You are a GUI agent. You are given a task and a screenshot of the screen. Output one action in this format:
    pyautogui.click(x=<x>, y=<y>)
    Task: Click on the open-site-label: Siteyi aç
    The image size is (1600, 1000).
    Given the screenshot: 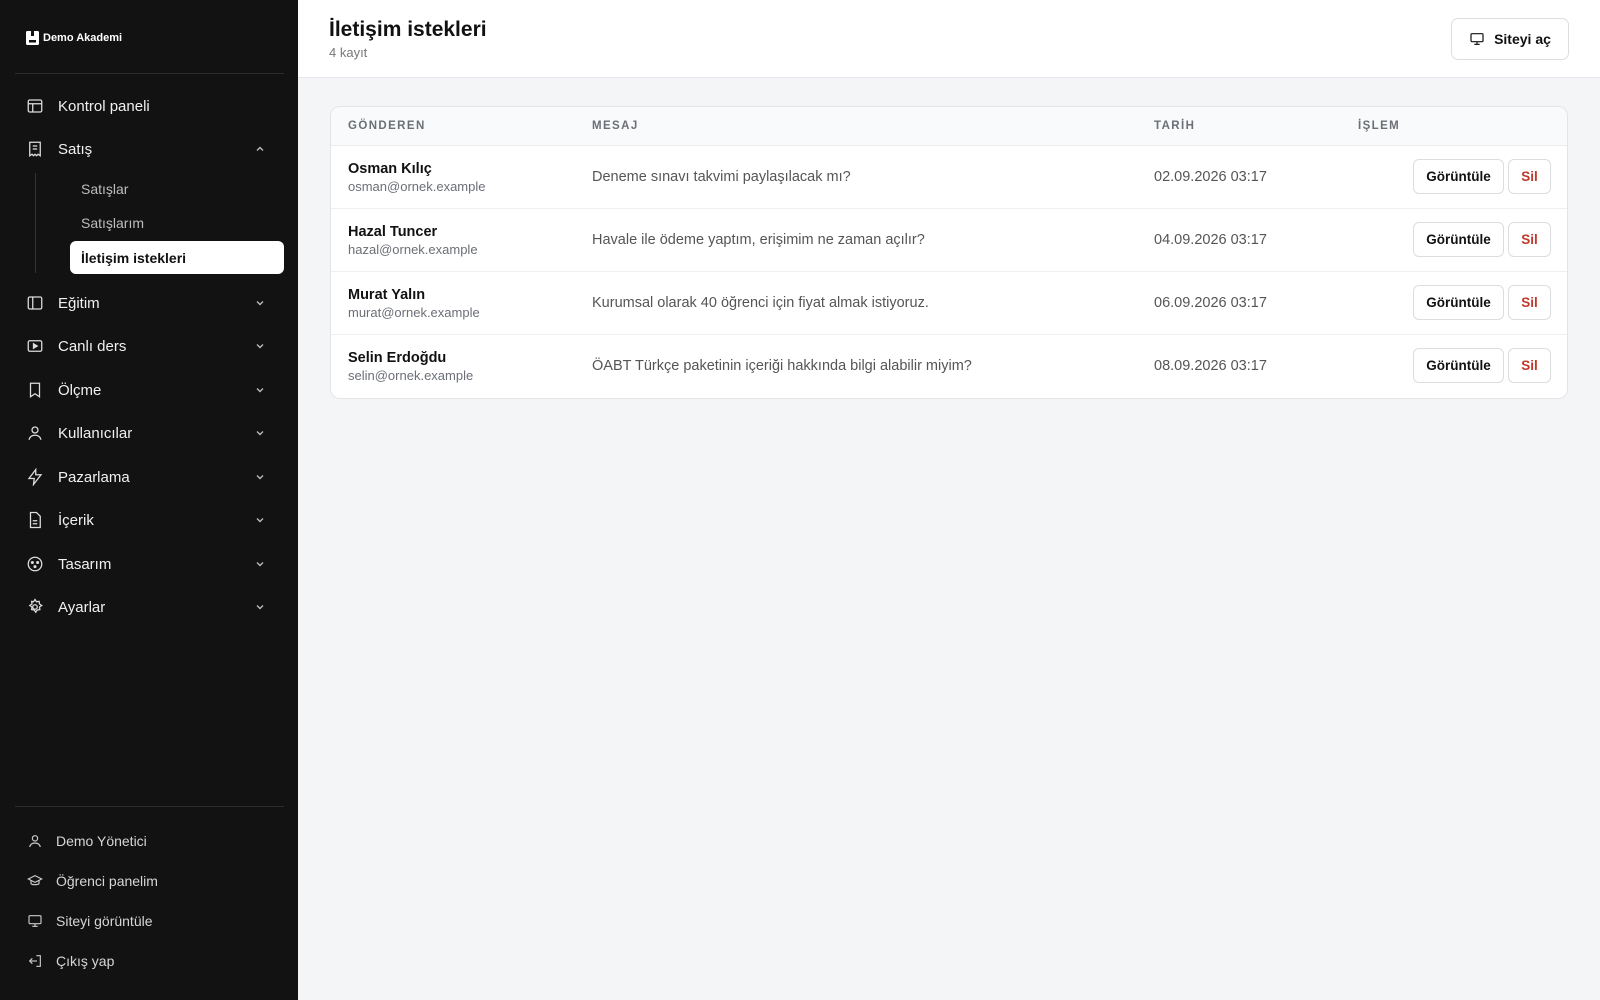 What is the action you would take?
    pyautogui.click(x=1522, y=39)
    